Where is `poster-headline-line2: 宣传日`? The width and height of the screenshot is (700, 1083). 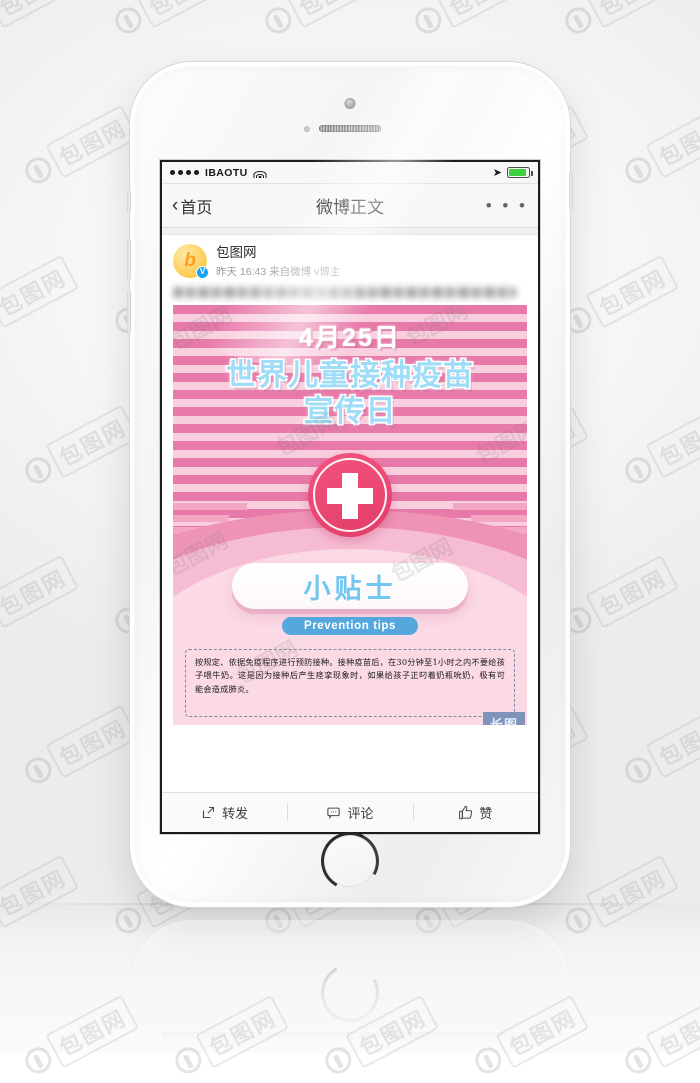
poster-headline-line2: 宣传日 is located at coordinates (350, 412).